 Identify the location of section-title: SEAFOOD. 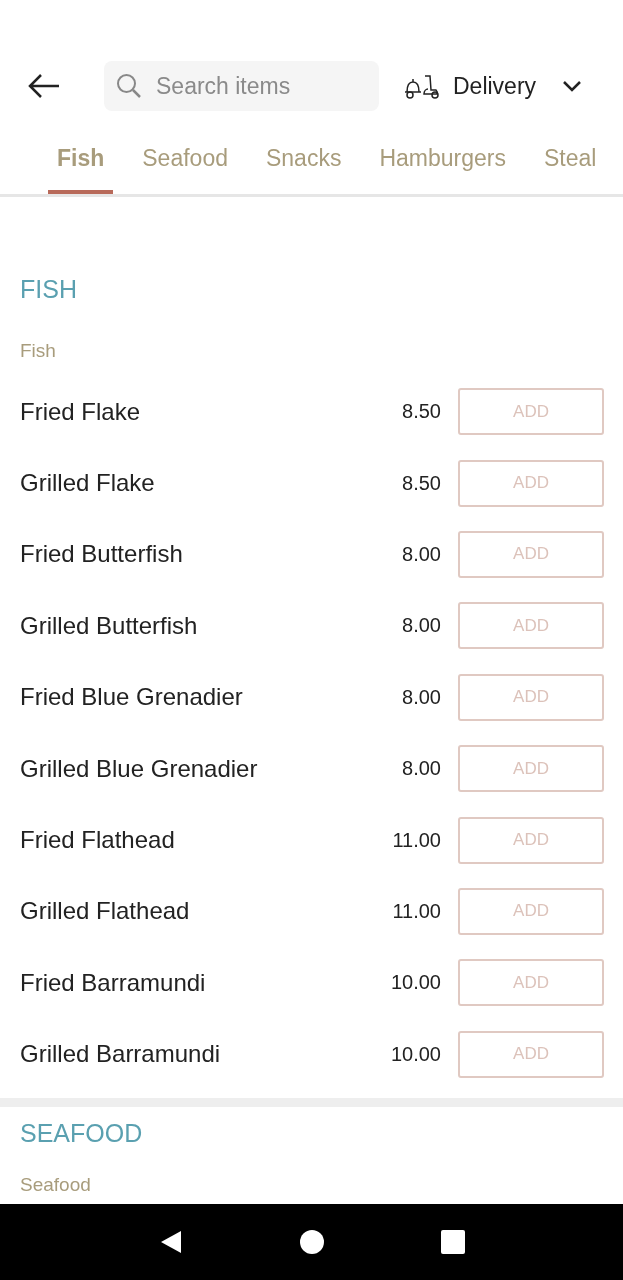
(81, 1133).